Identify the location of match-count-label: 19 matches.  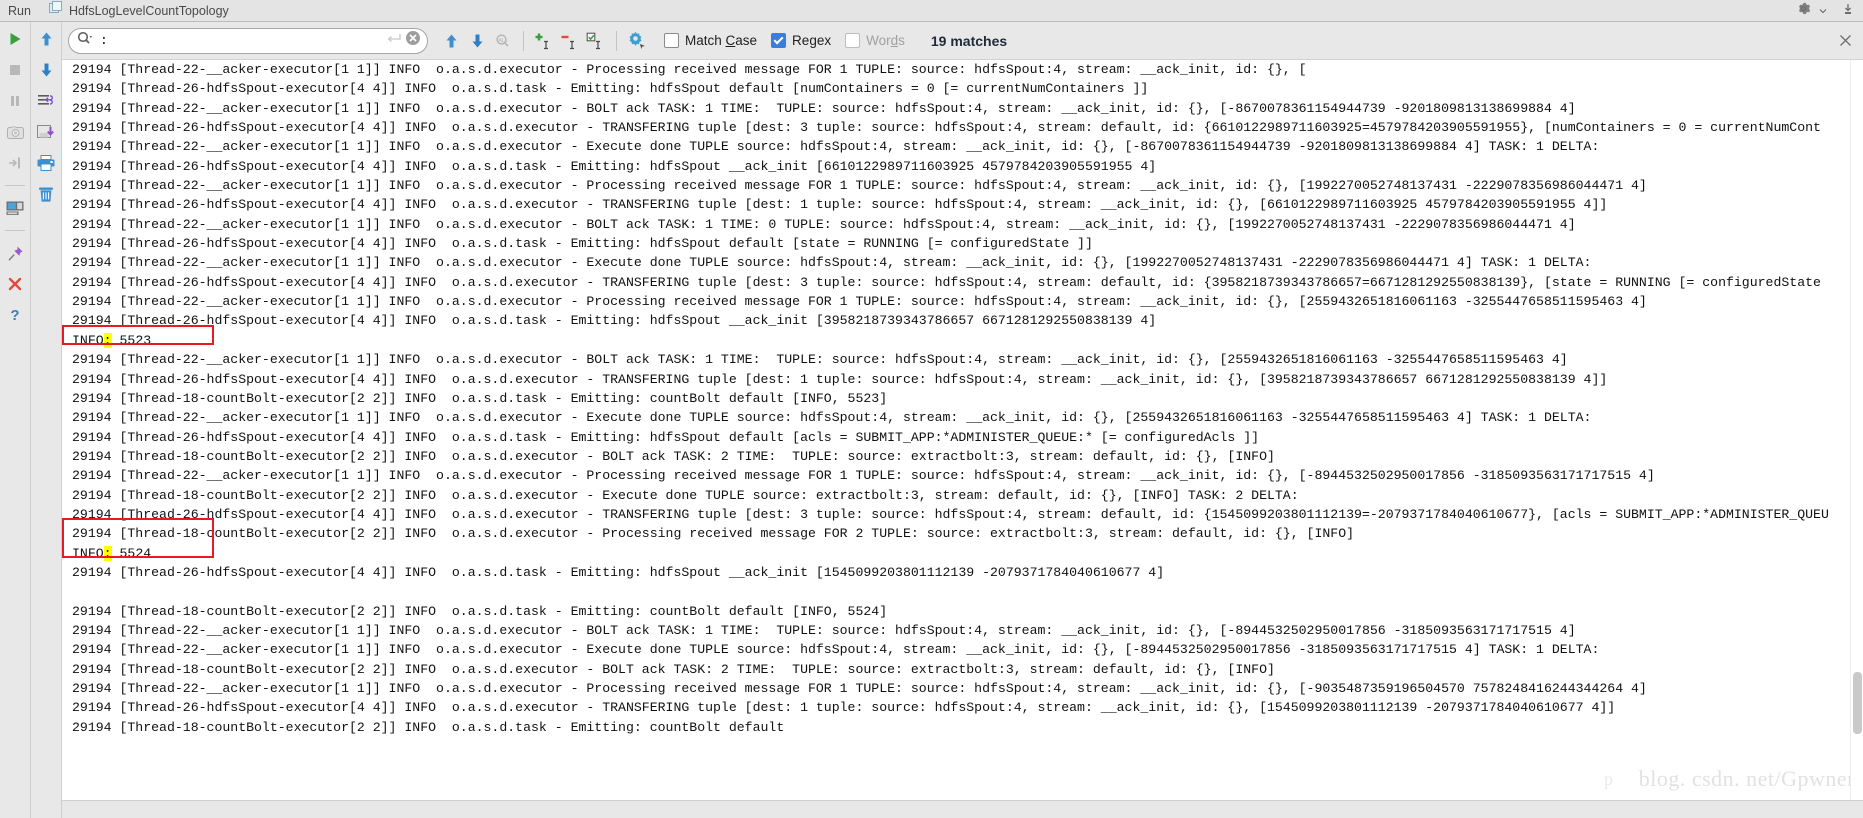
(969, 40).